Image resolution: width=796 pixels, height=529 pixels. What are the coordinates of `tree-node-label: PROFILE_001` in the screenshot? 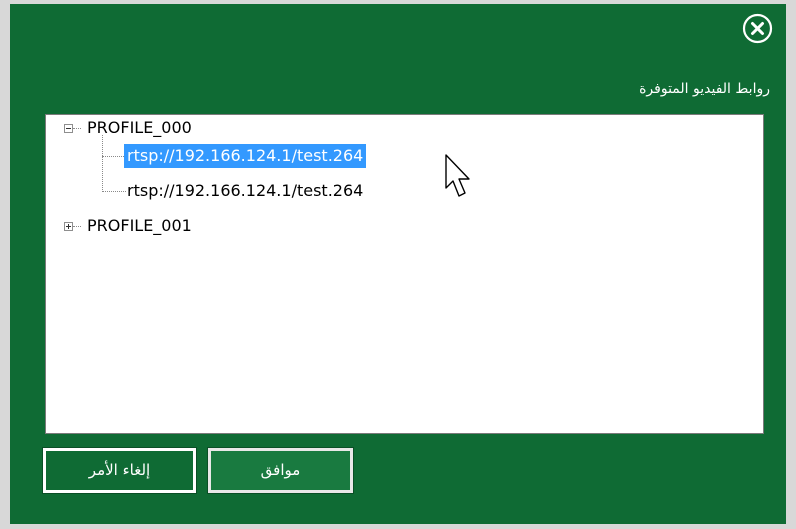 It's located at (139, 225).